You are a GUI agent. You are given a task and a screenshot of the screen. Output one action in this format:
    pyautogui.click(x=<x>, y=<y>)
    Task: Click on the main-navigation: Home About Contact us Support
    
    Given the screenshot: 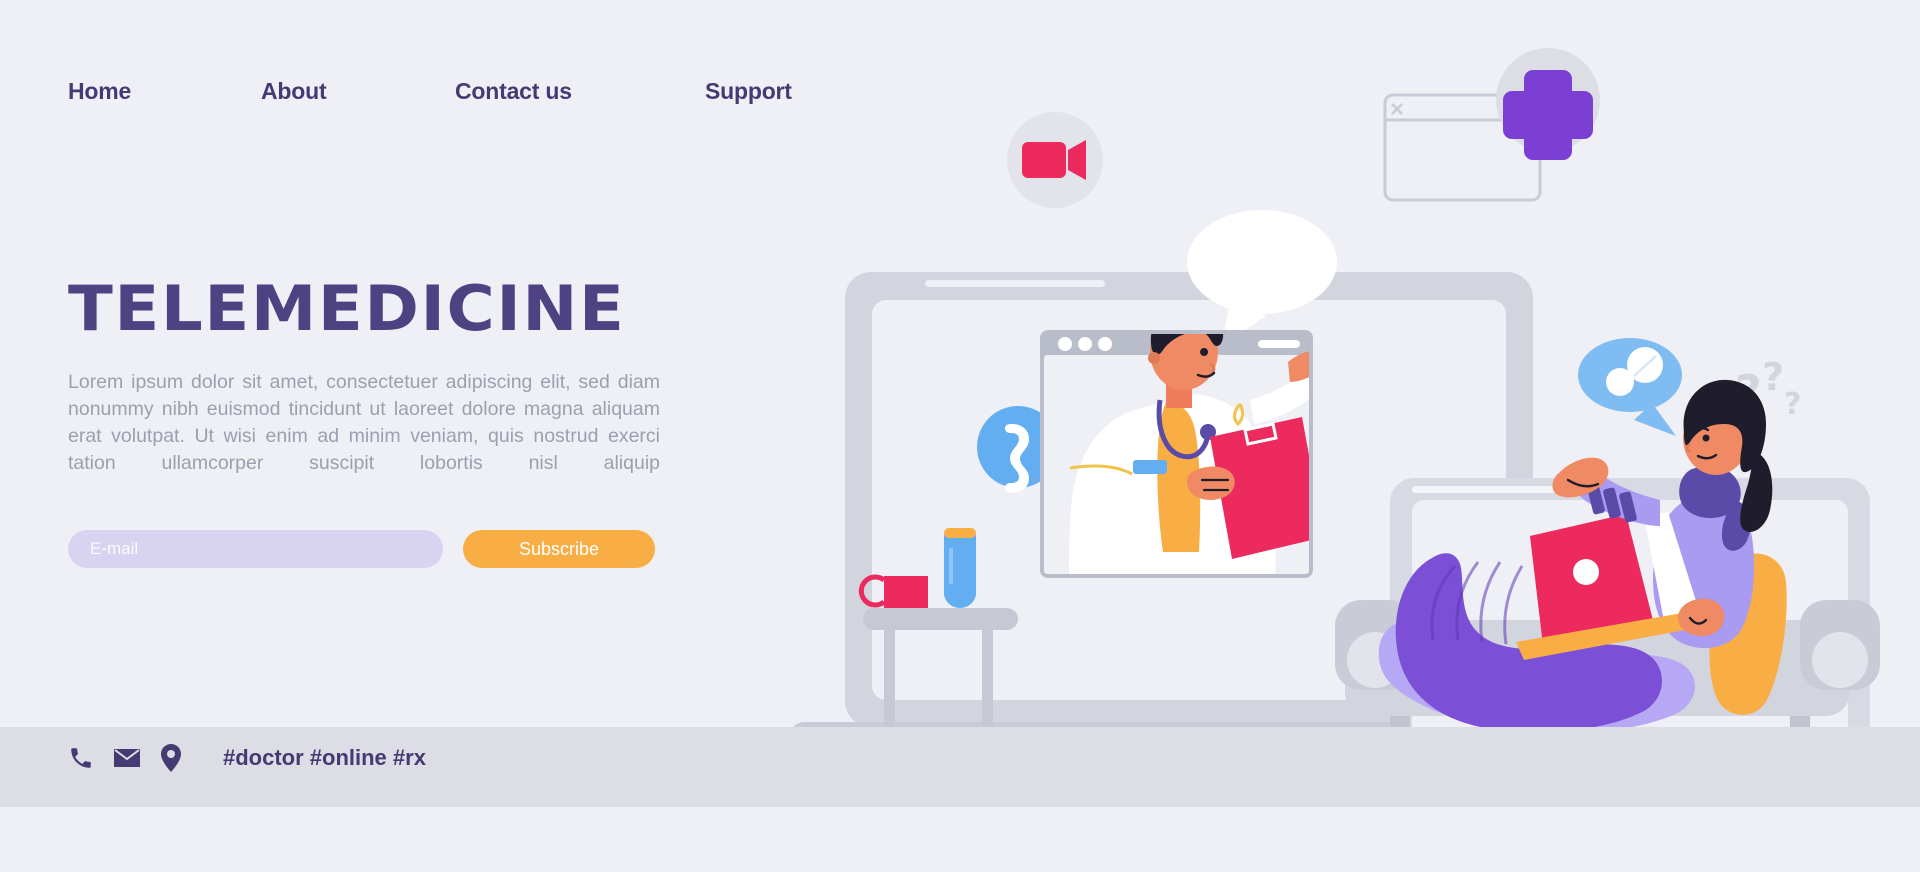 What is the action you would take?
    pyautogui.click(x=430, y=91)
    